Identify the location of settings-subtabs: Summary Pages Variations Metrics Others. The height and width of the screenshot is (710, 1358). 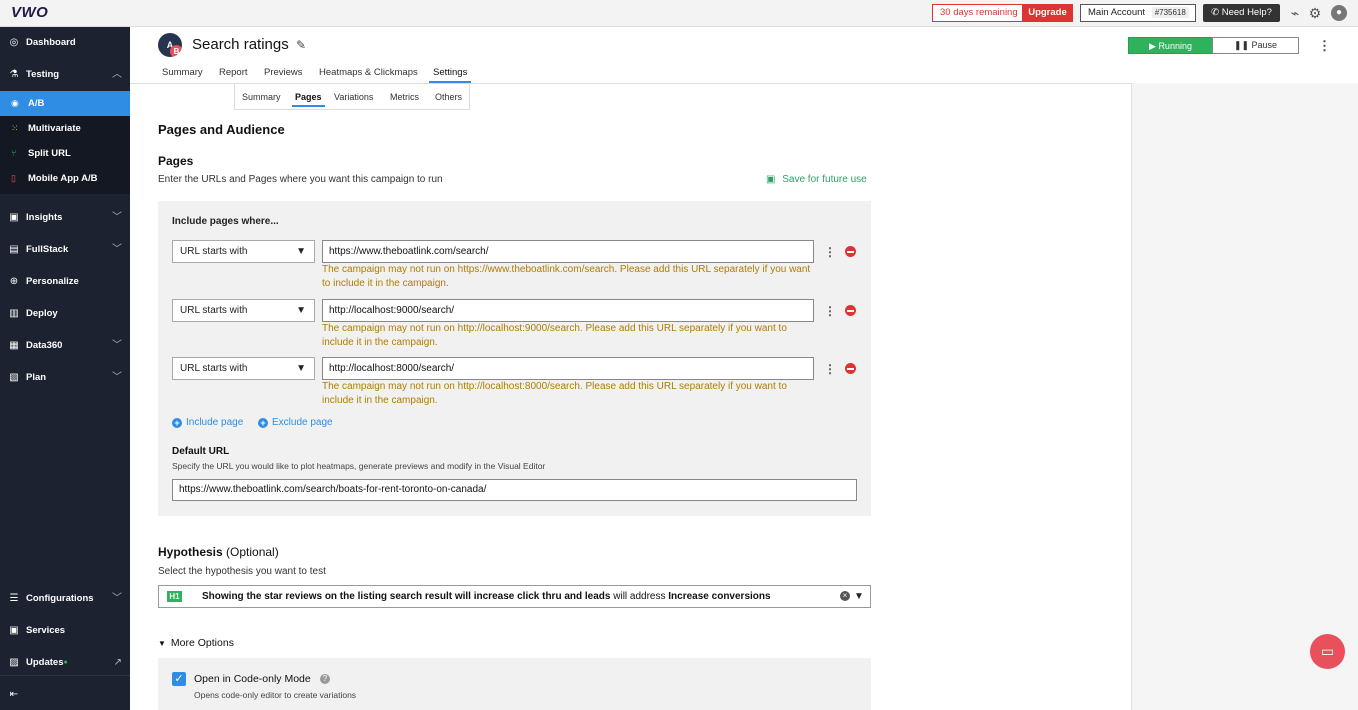
(352, 97).